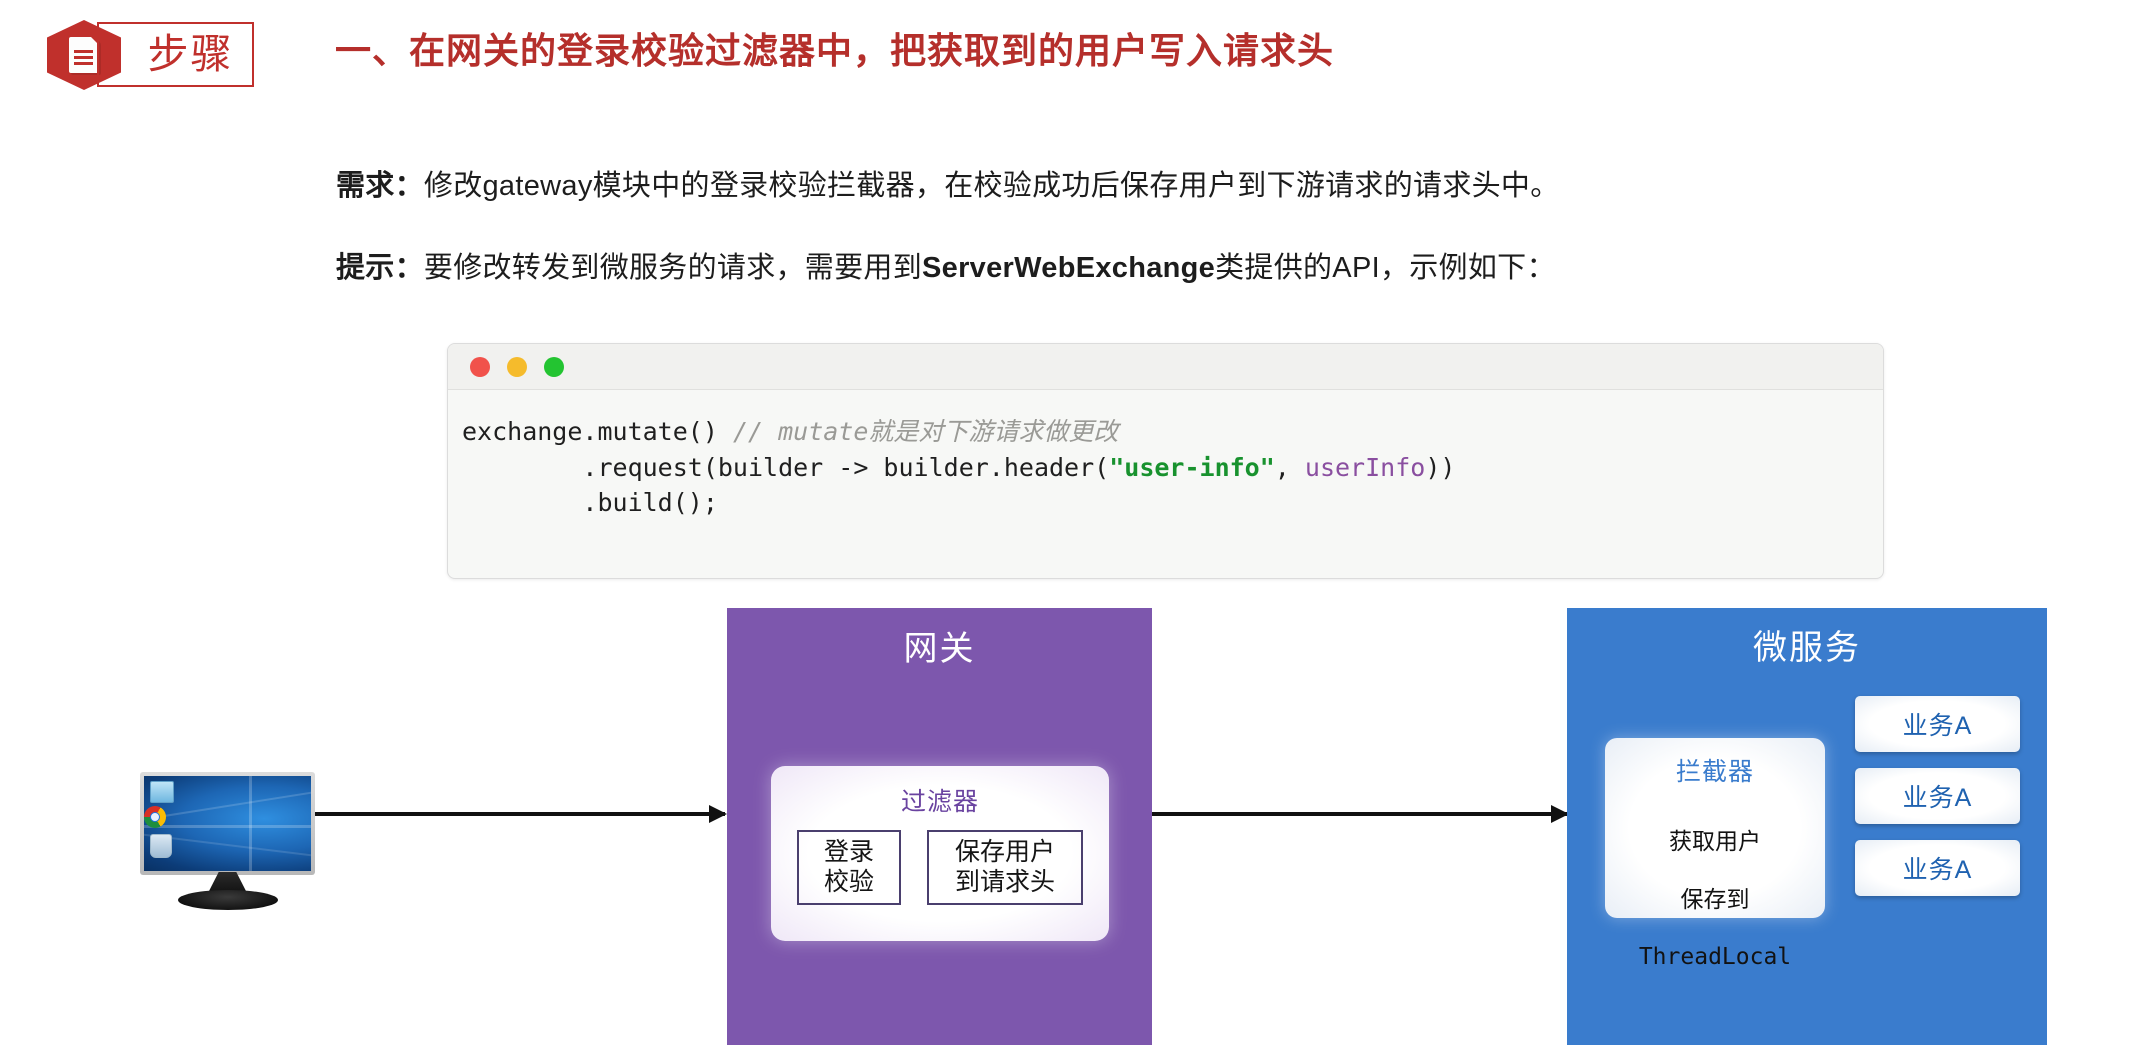 Image resolution: width=2141 pixels, height=1045 pixels. Describe the element at coordinates (480, 366) in the screenshot. I see `close-button-icon` at that location.